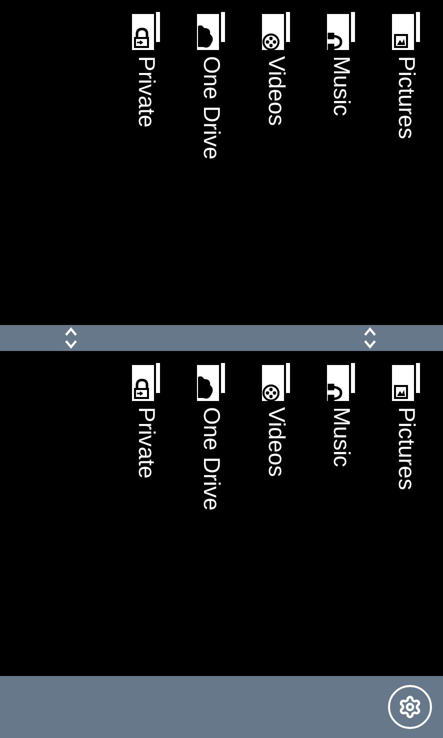 The height and width of the screenshot is (738, 443). I want to click on settings-button, so click(410, 707).